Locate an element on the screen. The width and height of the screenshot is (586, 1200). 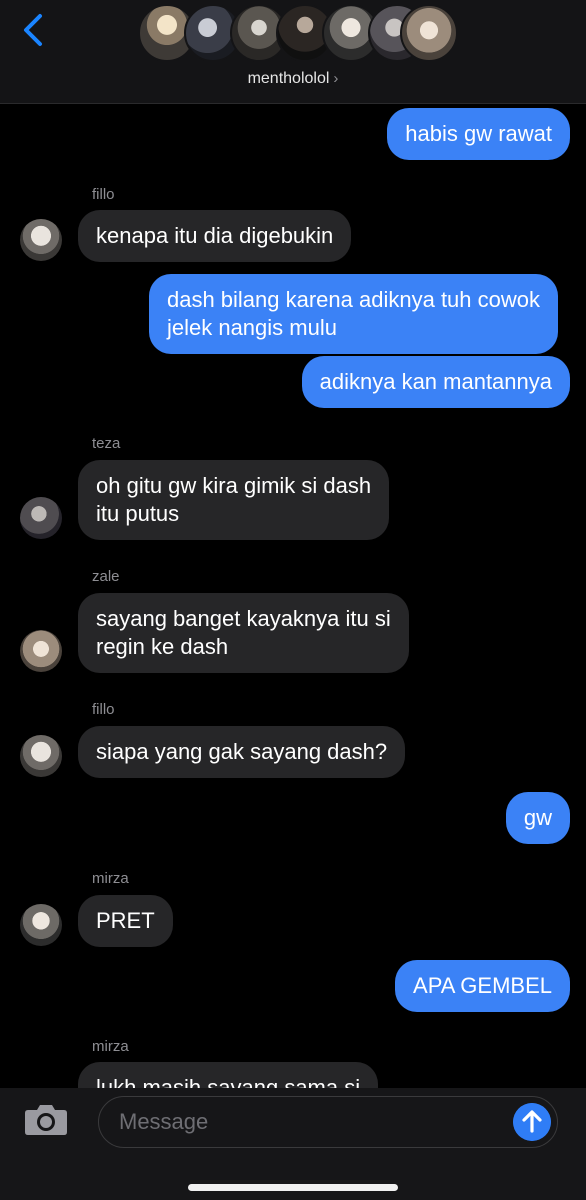
group-name-button: menthololol › is located at coordinates (293, 79).